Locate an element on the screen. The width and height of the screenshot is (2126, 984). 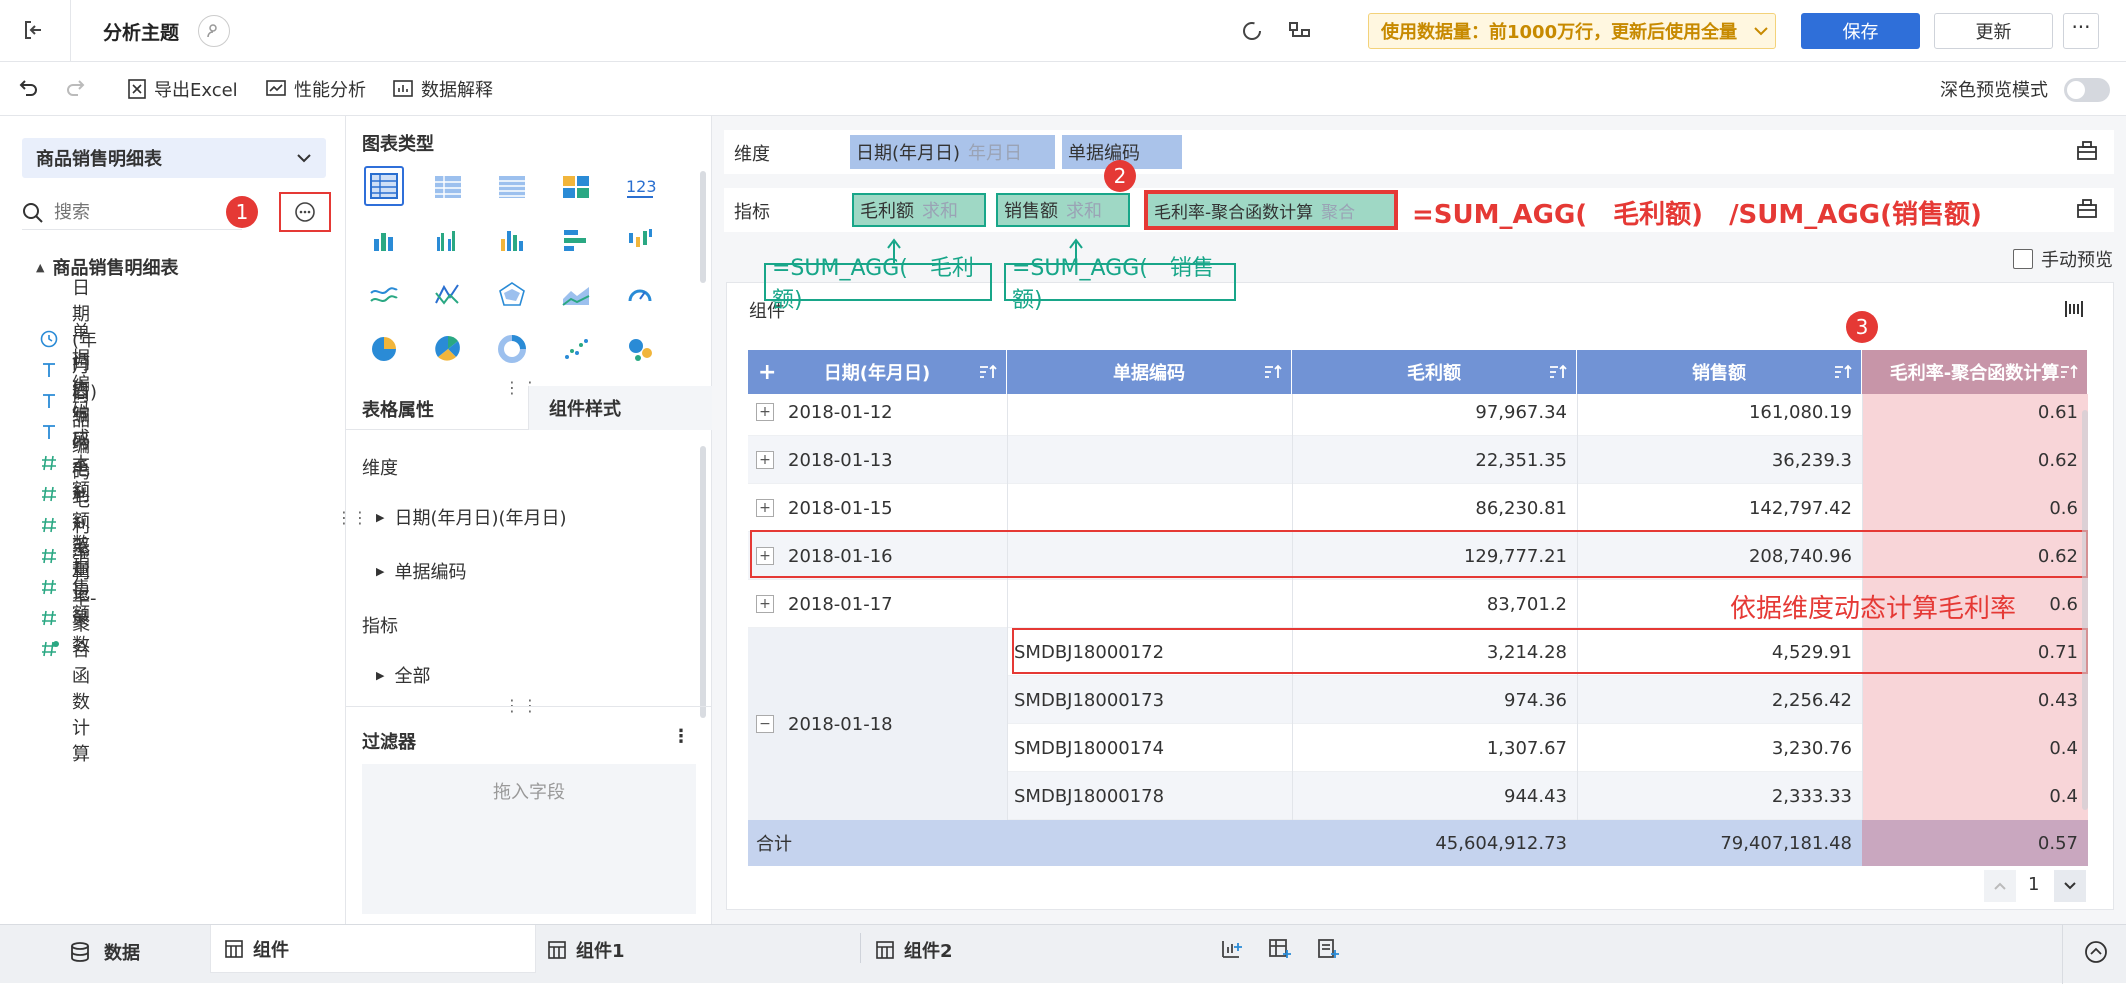
detail-table-icon is located at coordinates (512, 186).